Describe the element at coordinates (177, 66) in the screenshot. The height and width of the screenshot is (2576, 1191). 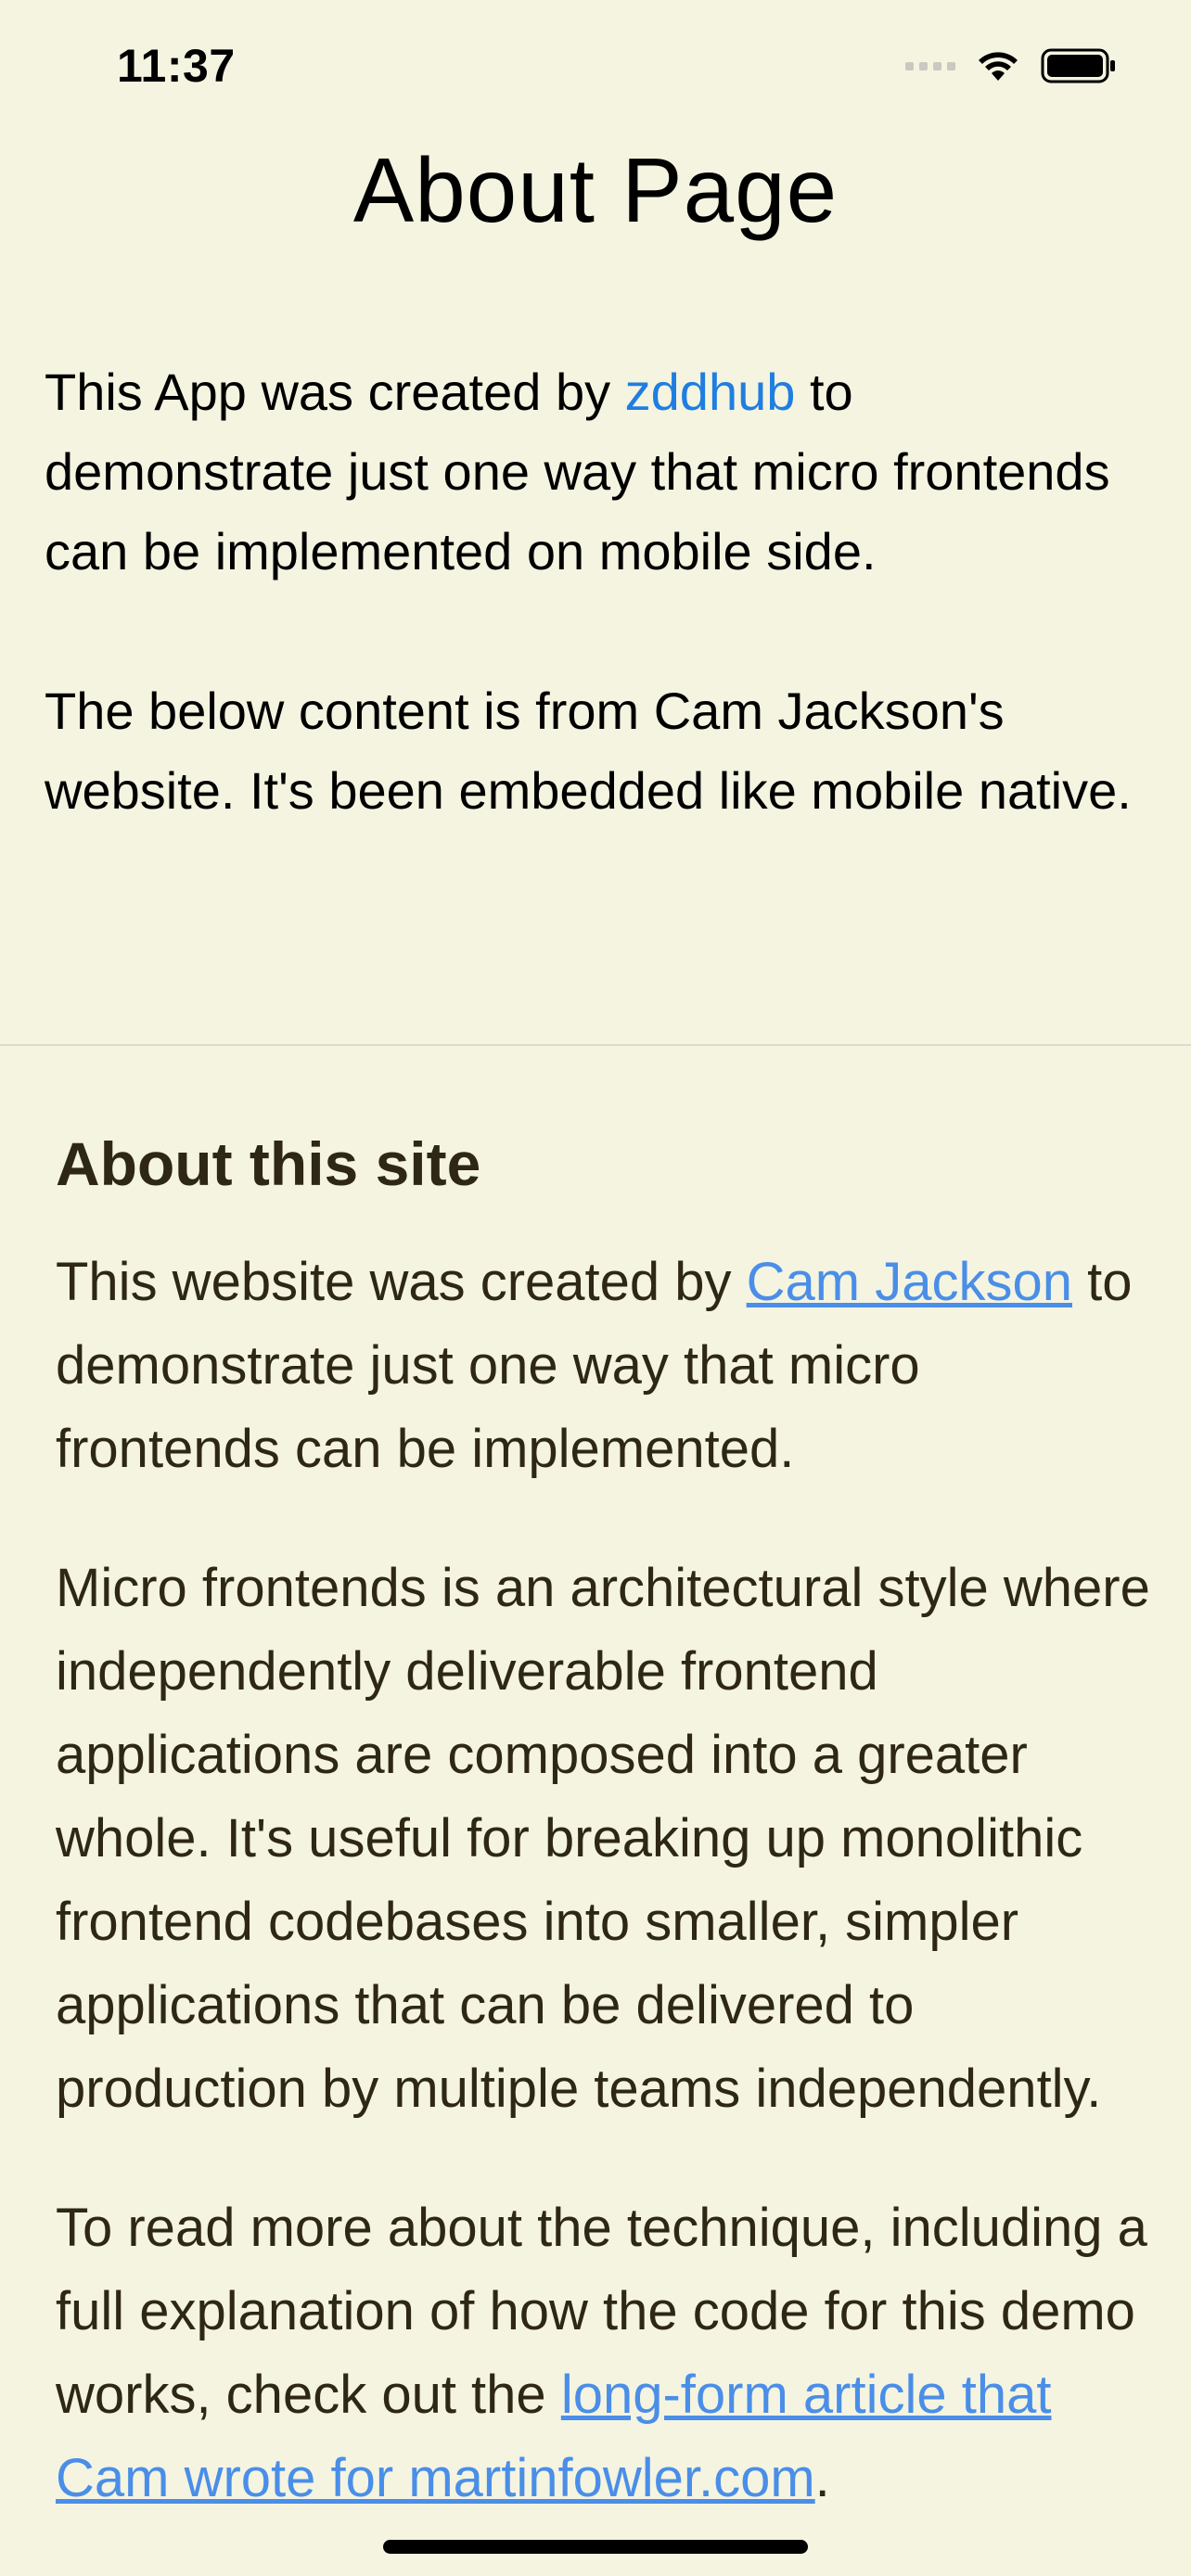
I see `status-time: 11:37` at that location.